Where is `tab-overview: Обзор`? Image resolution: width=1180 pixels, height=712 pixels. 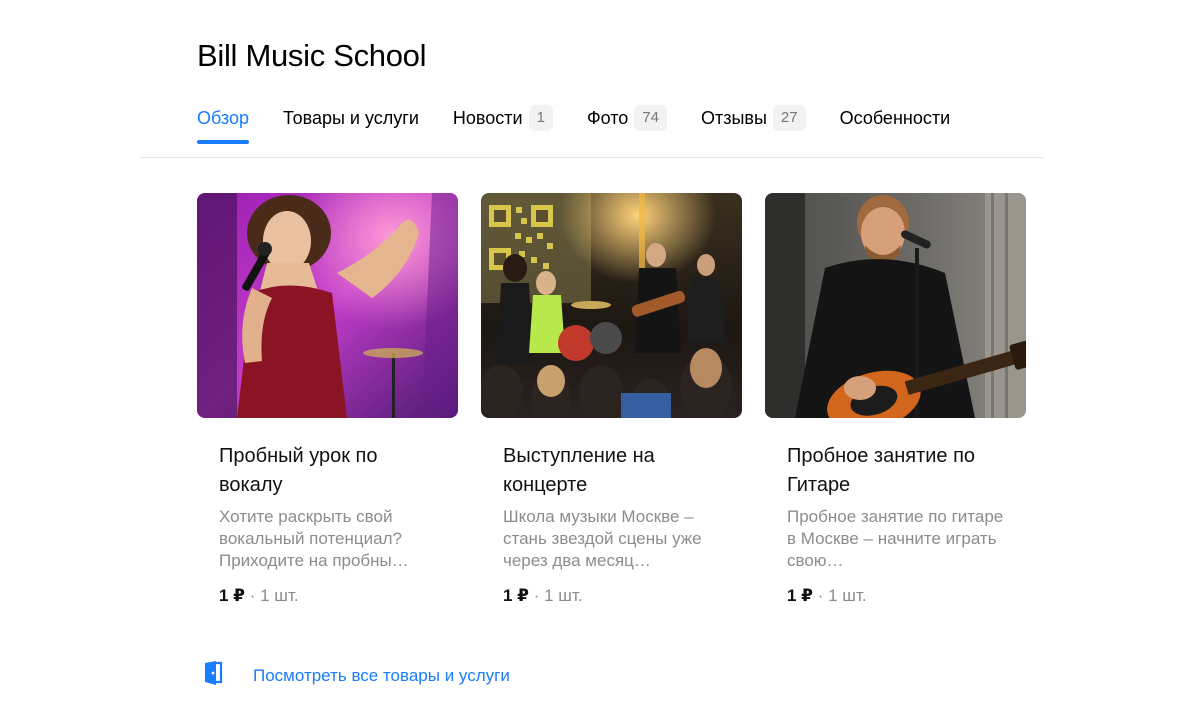
tab-overview: Обзор is located at coordinates (223, 123).